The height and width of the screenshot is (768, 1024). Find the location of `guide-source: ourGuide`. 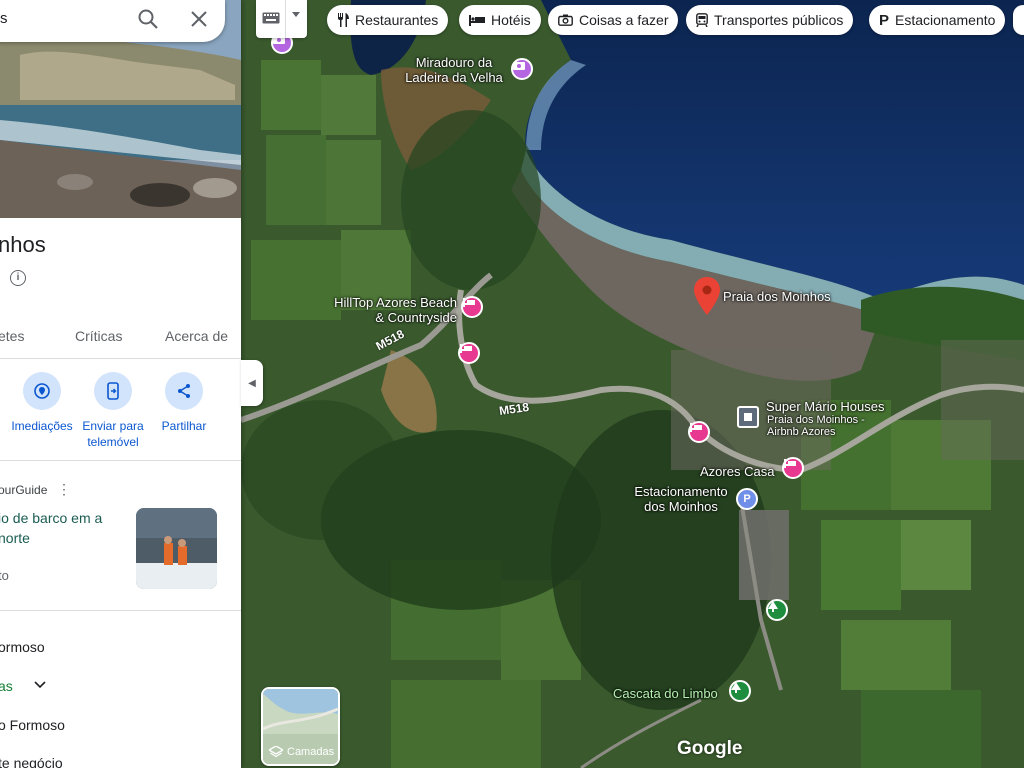

guide-source: ourGuide is located at coordinates (24, 490).